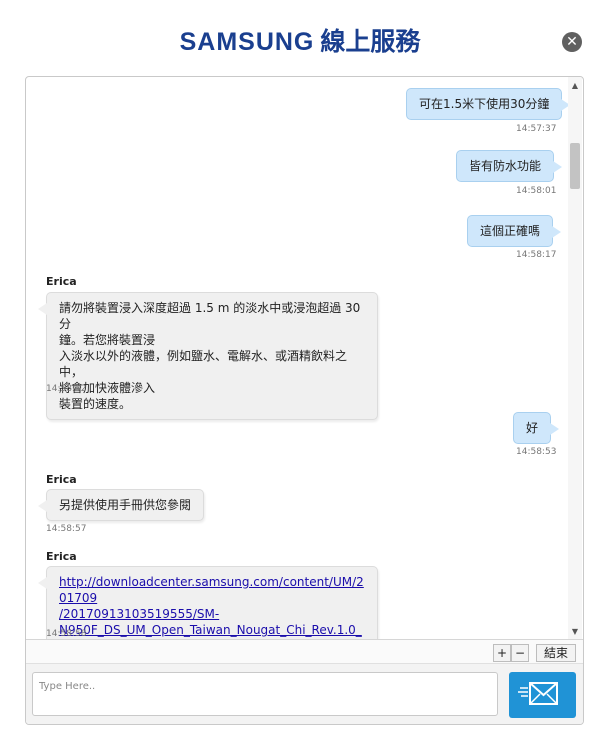 The image size is (600, 742). I want to click on agent-bubble: 另提供使用手冊供您參閱, so click(121, 505).